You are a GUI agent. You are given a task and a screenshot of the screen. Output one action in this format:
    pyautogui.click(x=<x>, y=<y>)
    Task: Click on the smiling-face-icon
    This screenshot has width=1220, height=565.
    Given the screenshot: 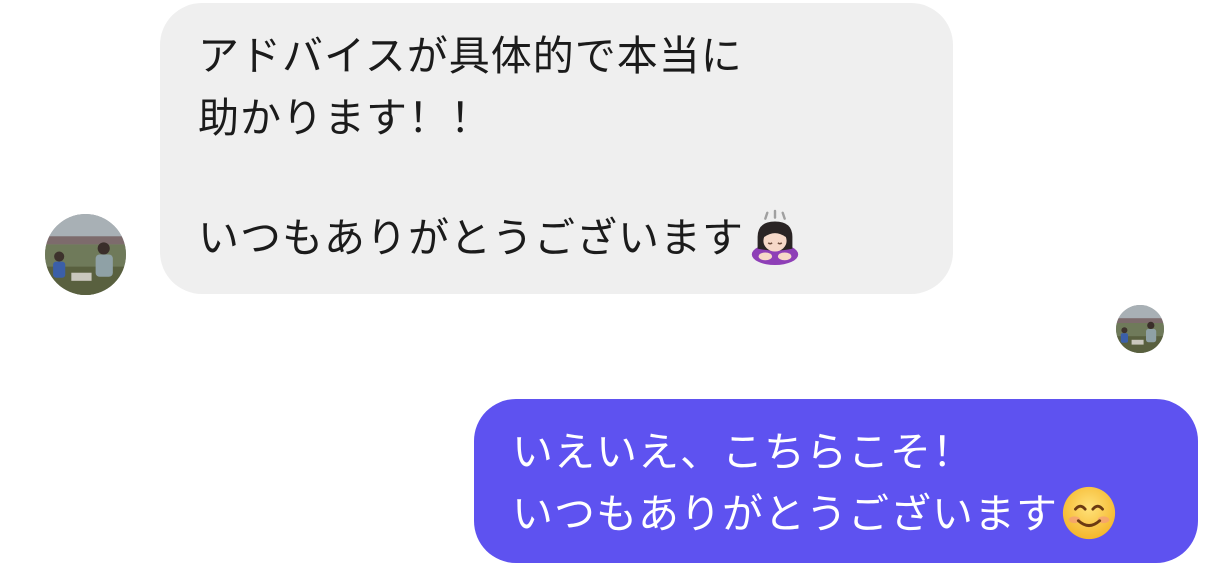 What is the action you would take?
    pyautogui.click(x=1089, y=513)
    